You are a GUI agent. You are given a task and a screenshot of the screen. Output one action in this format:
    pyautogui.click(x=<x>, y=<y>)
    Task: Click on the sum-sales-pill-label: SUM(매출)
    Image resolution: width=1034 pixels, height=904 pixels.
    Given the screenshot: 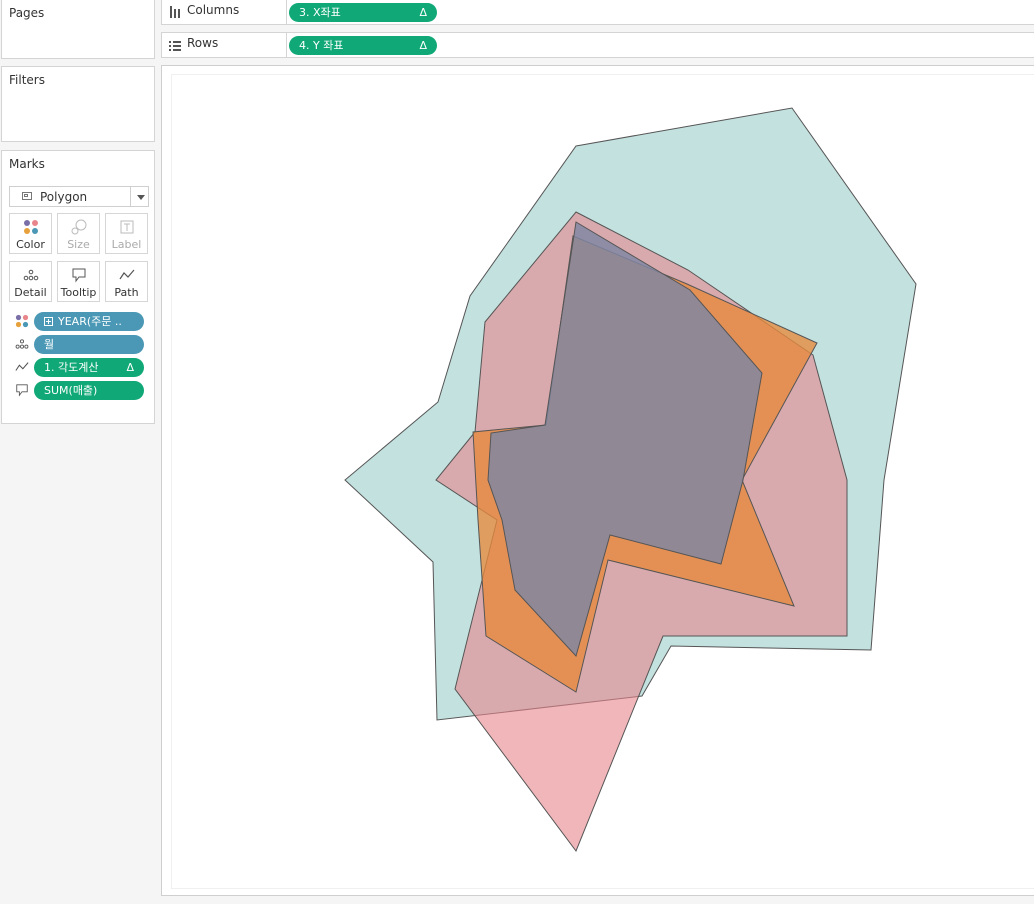 What is the action you would take?
    pyautogui.click(x=71, y=390)
    